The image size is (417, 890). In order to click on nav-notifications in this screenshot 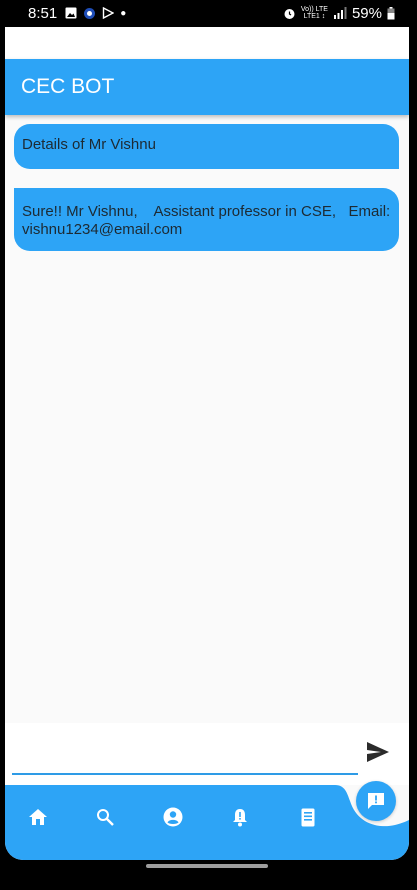, I will do `click(240, 817)`.